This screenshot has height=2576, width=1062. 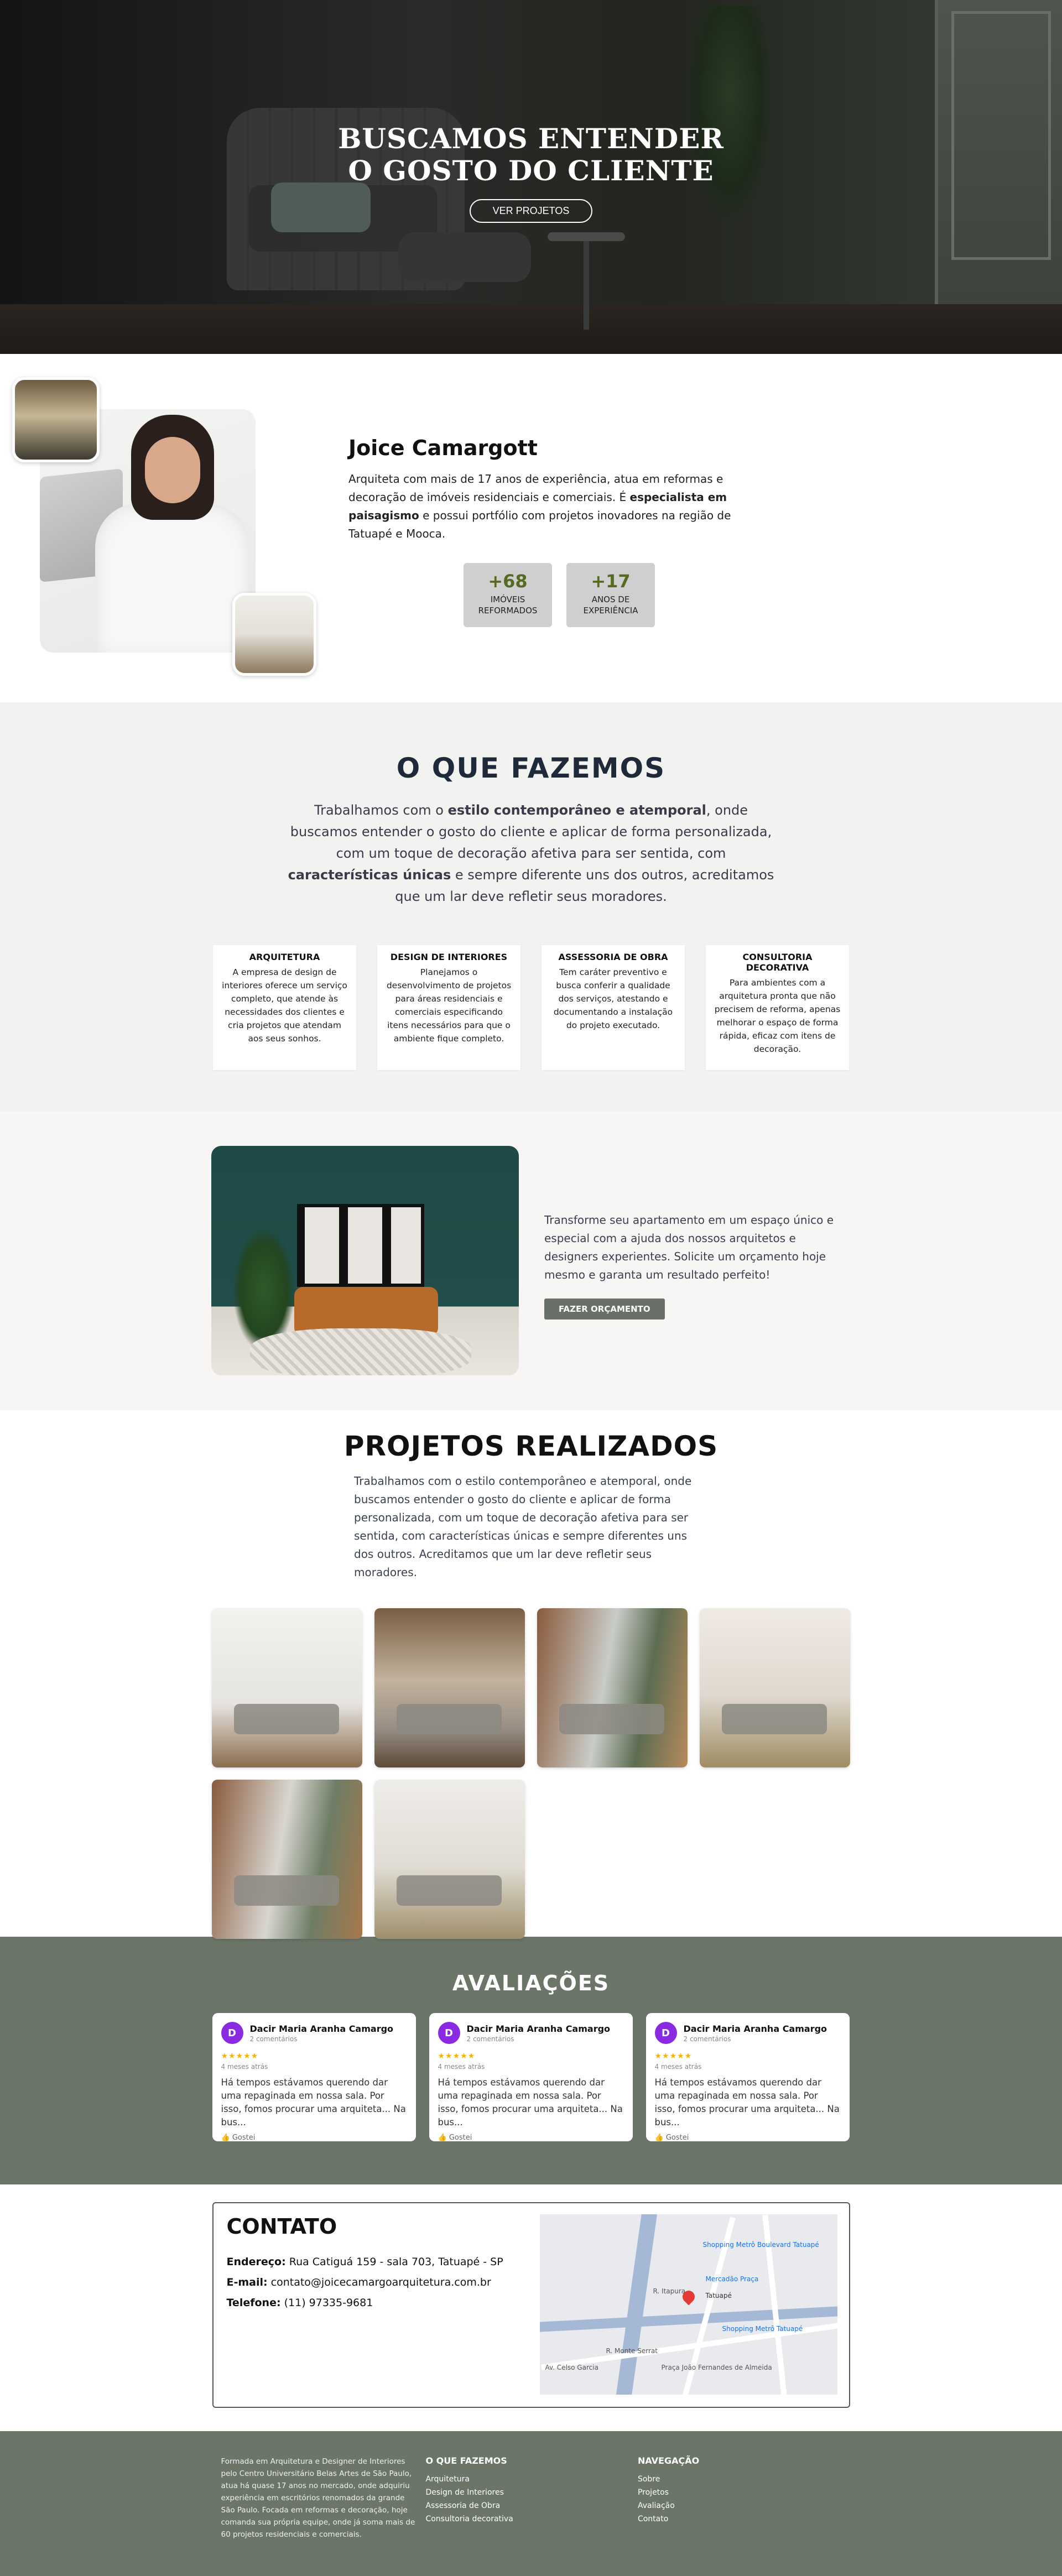 I want to click on stat-card-properties: +68 IMÓVEIS REFORMADOS, so click(x=508, y=595).